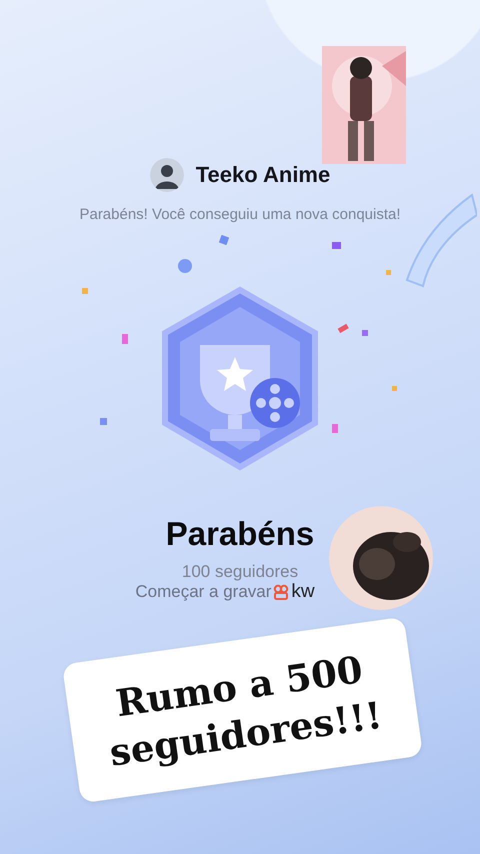 The width and height of the screenshot is (480, 854). I want to click on record-prompt: Começar a gravar, so click(203, 592).